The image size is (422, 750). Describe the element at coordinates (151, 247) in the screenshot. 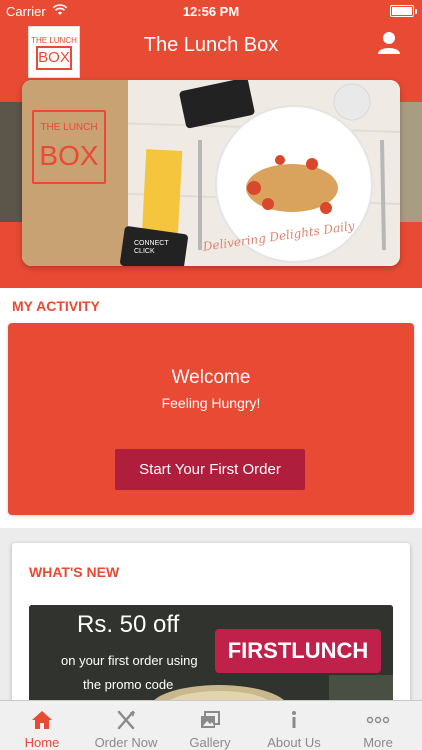

I see `banner-card-text: CONNECT CLICK` at that location.